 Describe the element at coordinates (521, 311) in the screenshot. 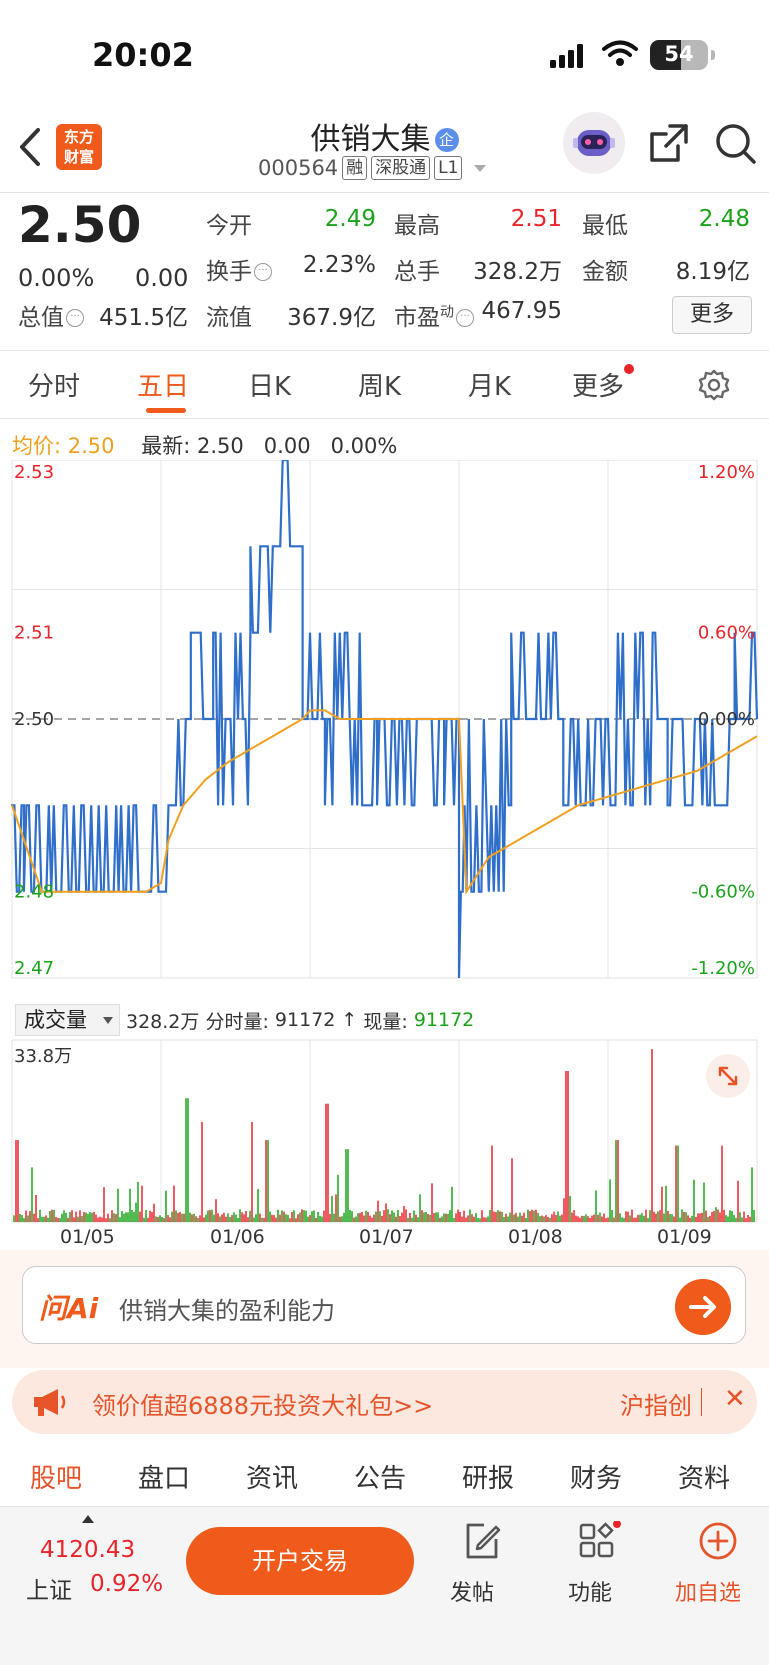

I see `pe-value: 467.95` at that location.